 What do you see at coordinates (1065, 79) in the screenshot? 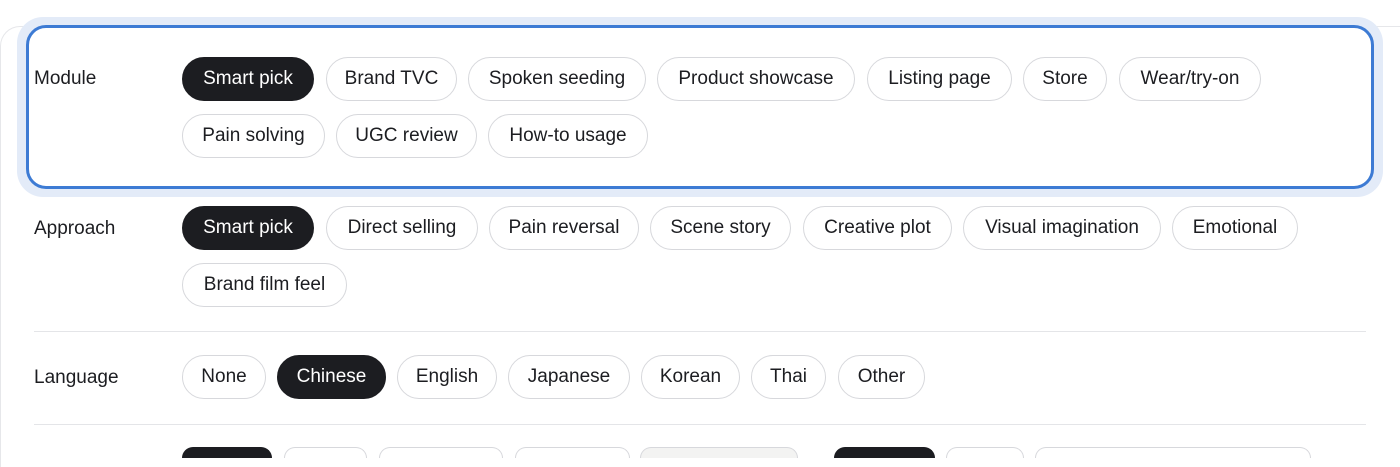
I see `module-option-store: Store` at bounding box center [1065, 79].